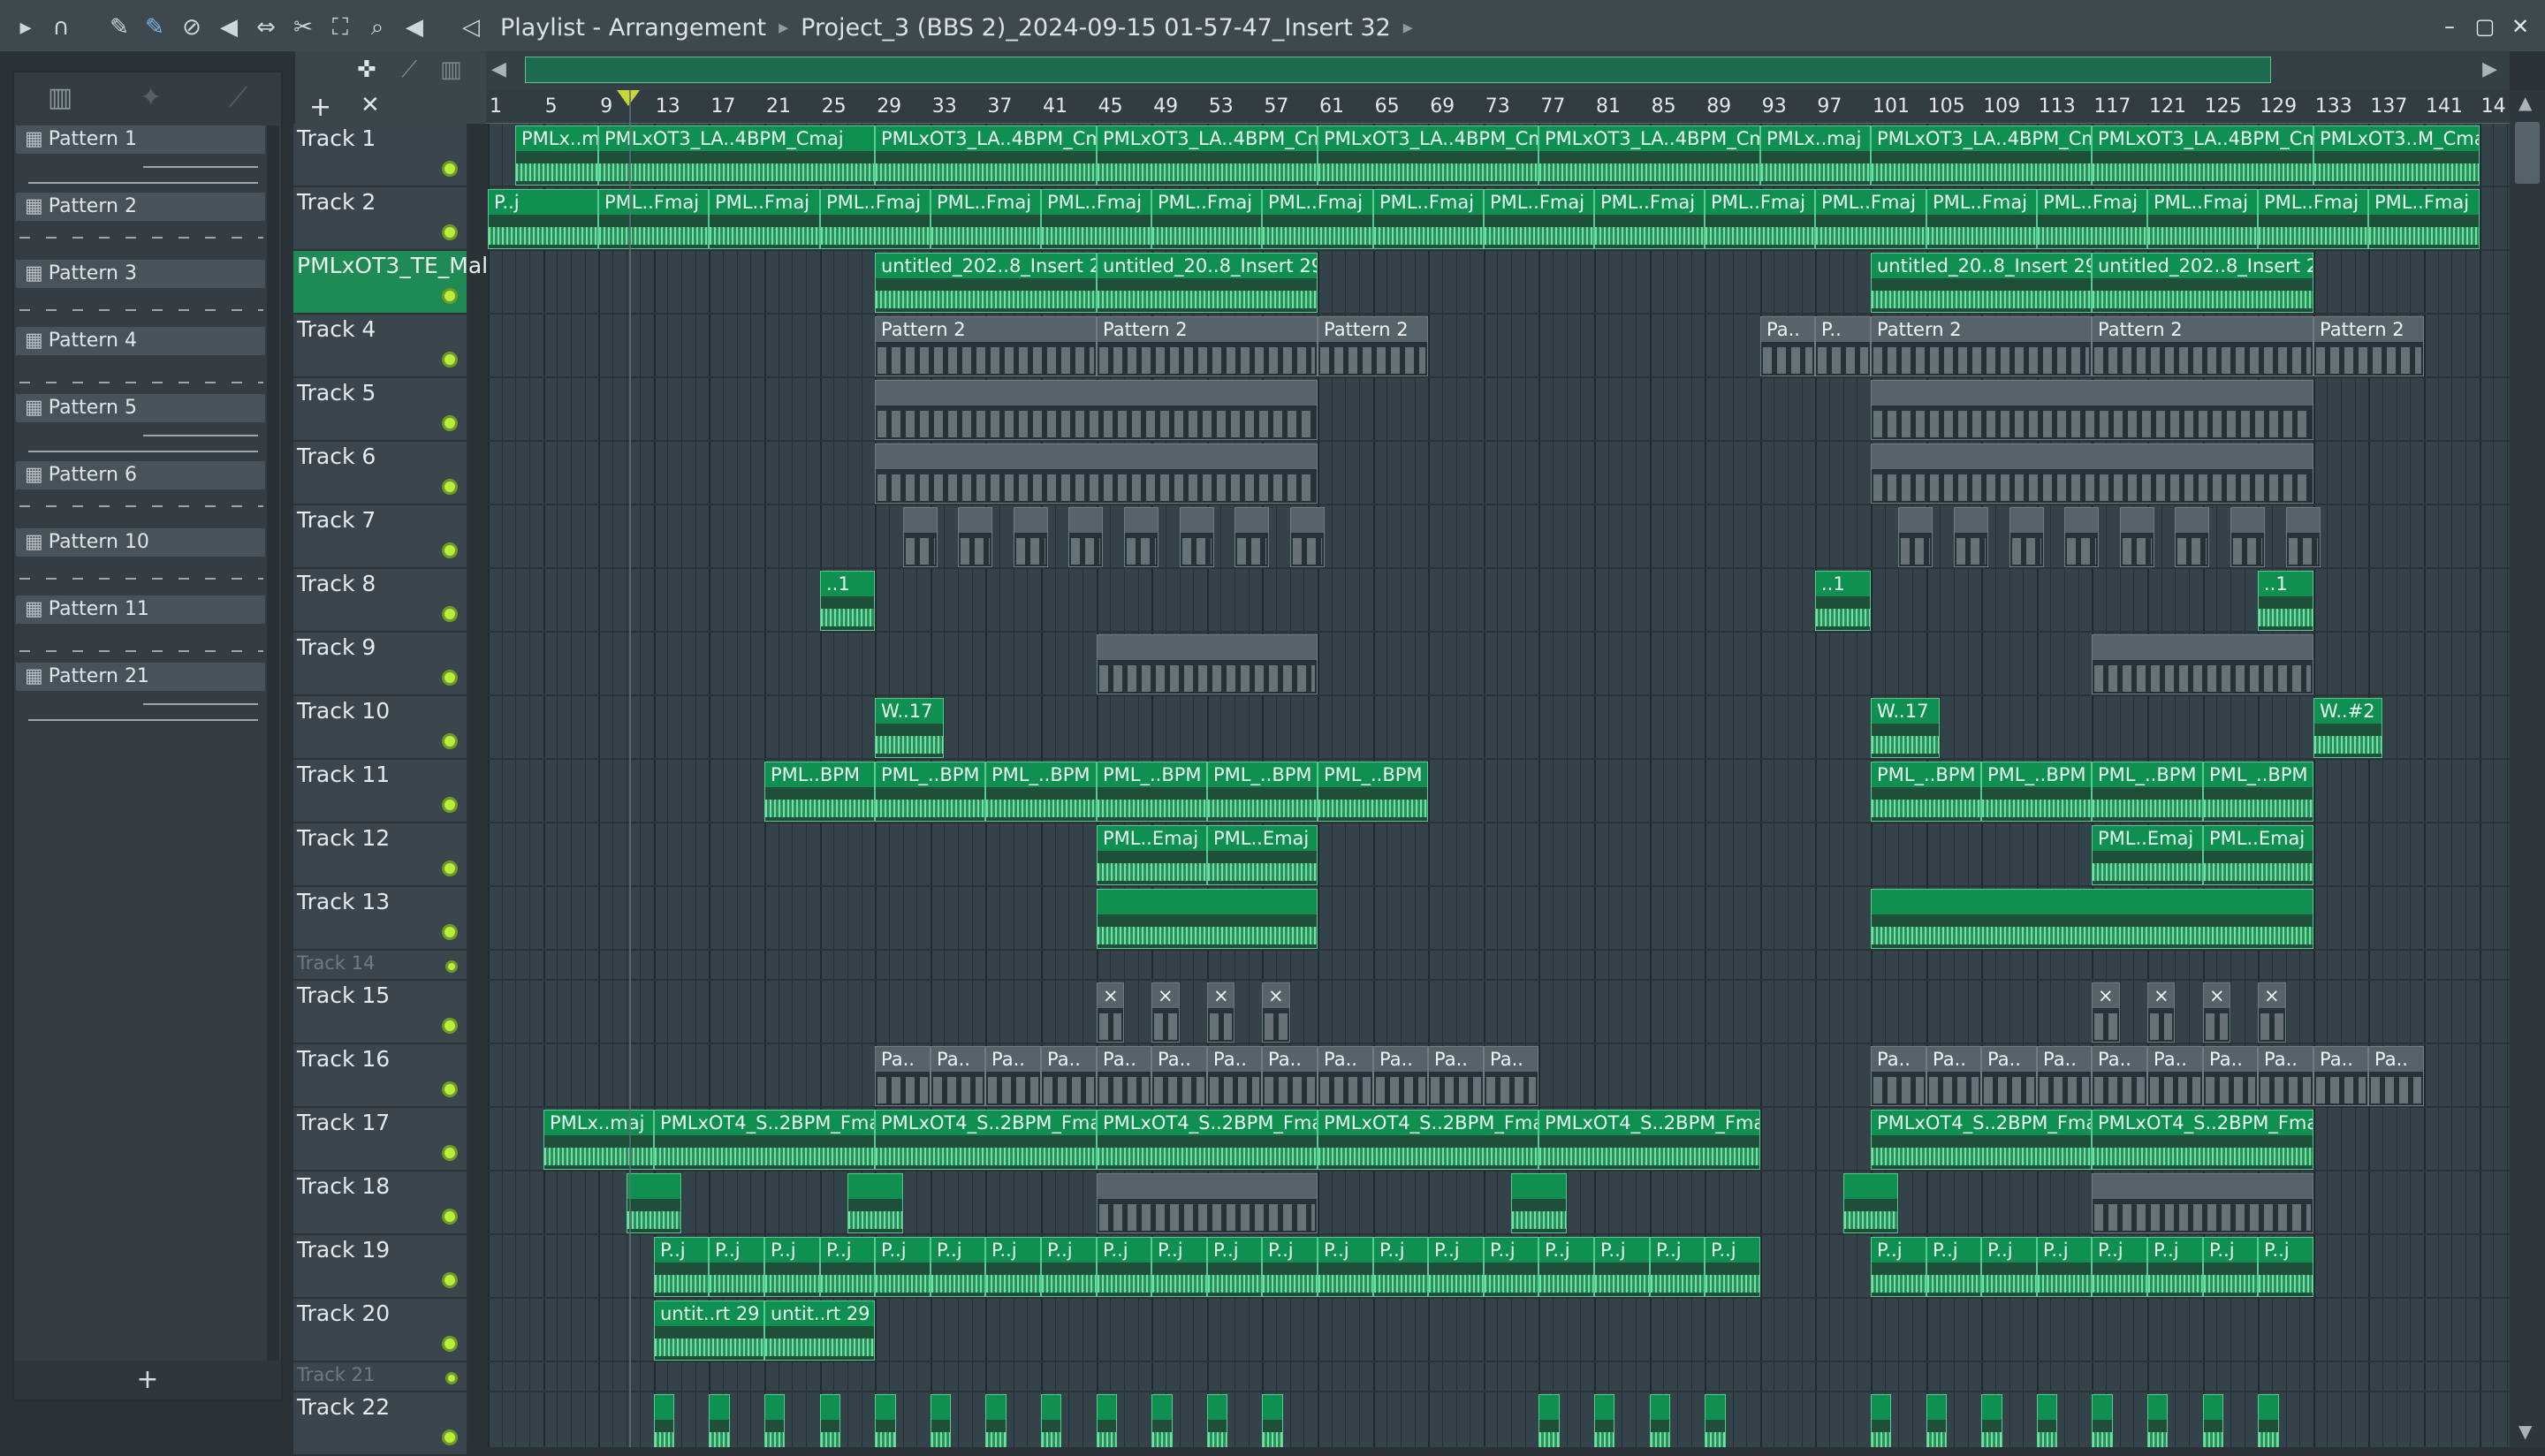 This screenshot has width=2545, height=1456. What do you see at coordinates (140, 629) in the screenshot?
I see `pattern-item: ▦ Pattern 11` at bounding box center [140, 629].